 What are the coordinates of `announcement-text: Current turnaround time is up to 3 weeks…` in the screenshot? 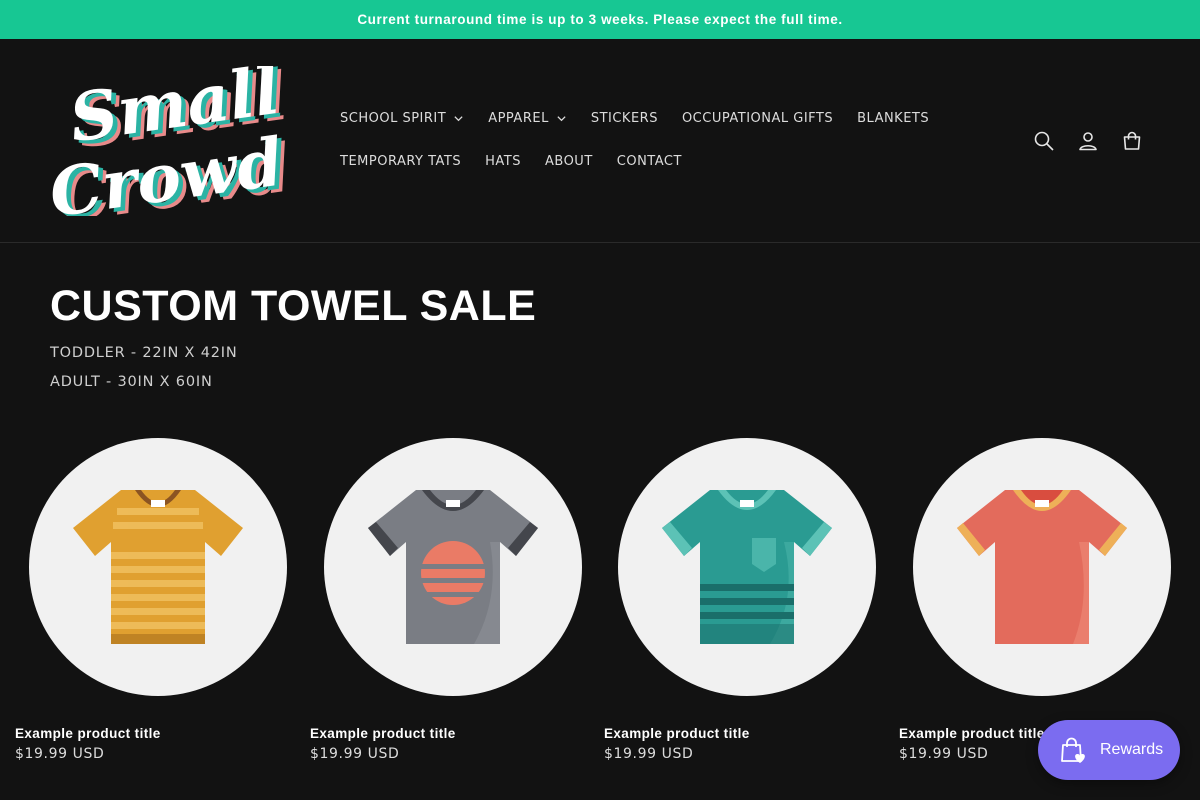 It's located at (600, 19).